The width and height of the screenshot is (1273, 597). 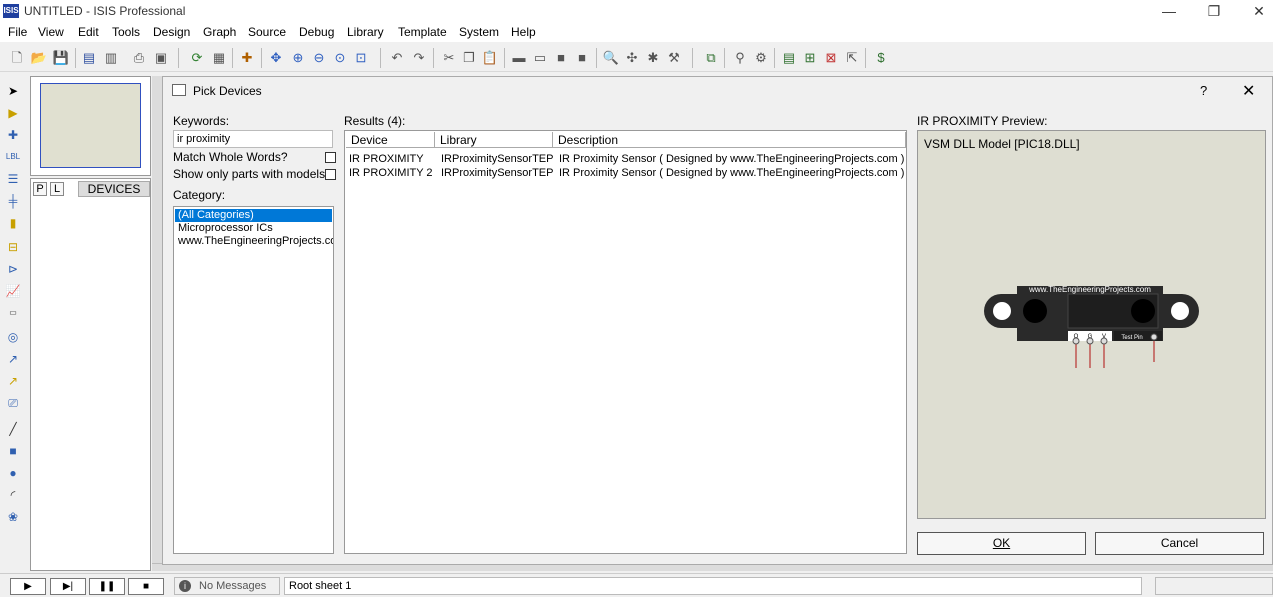 I want to click on copy-icon: ❐, so click(x=469, y=58).